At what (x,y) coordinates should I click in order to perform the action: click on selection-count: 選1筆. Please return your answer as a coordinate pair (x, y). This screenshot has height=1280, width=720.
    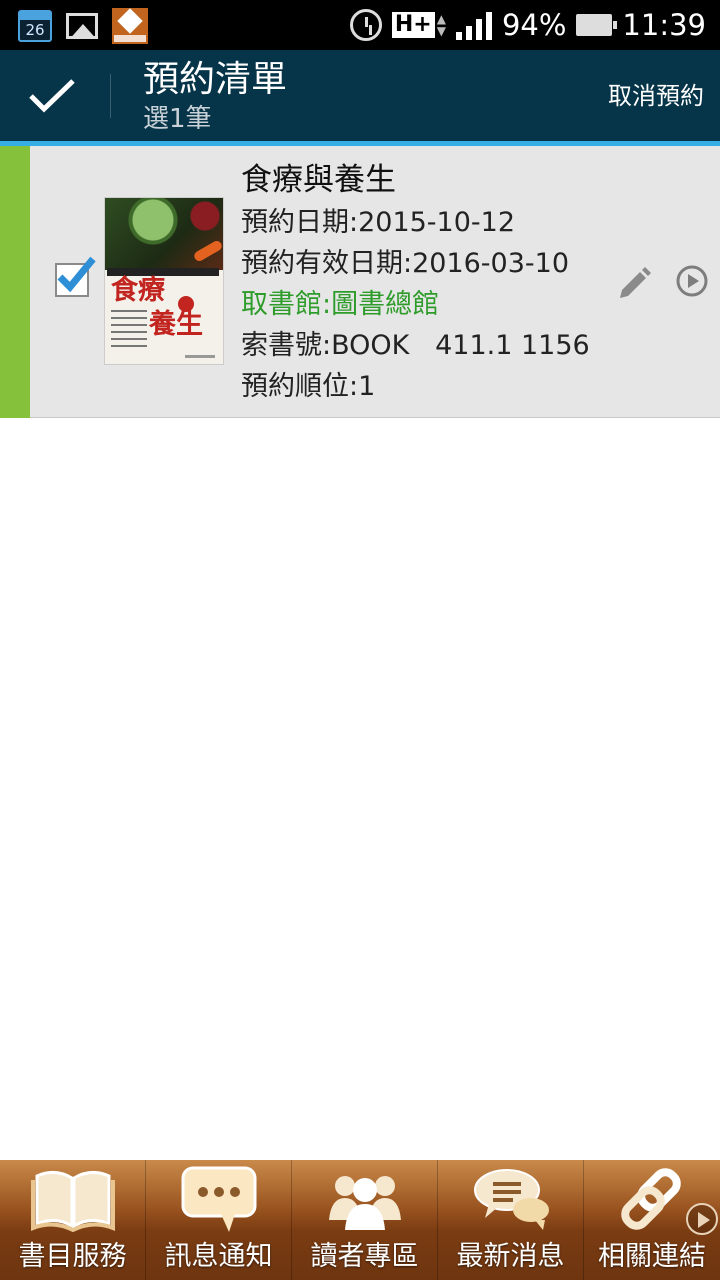
    Looking at the image, I should click on (177, 119).